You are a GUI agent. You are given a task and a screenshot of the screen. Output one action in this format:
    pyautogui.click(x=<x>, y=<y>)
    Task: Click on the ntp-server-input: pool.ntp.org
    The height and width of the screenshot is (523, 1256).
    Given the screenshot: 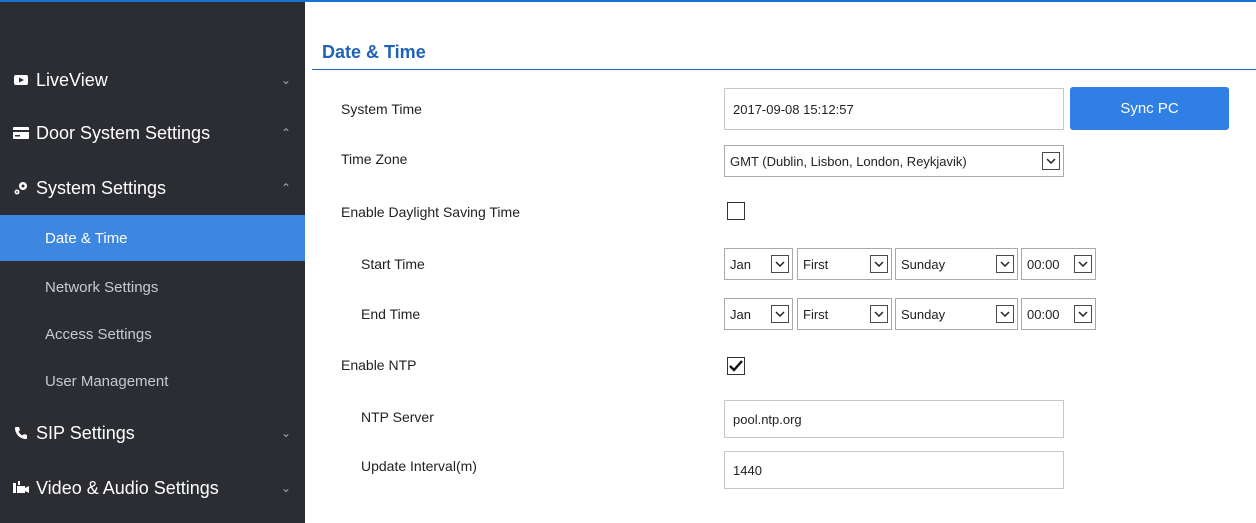 What is the action you would take?
    pyautogui.click(x=894, y=419)
    